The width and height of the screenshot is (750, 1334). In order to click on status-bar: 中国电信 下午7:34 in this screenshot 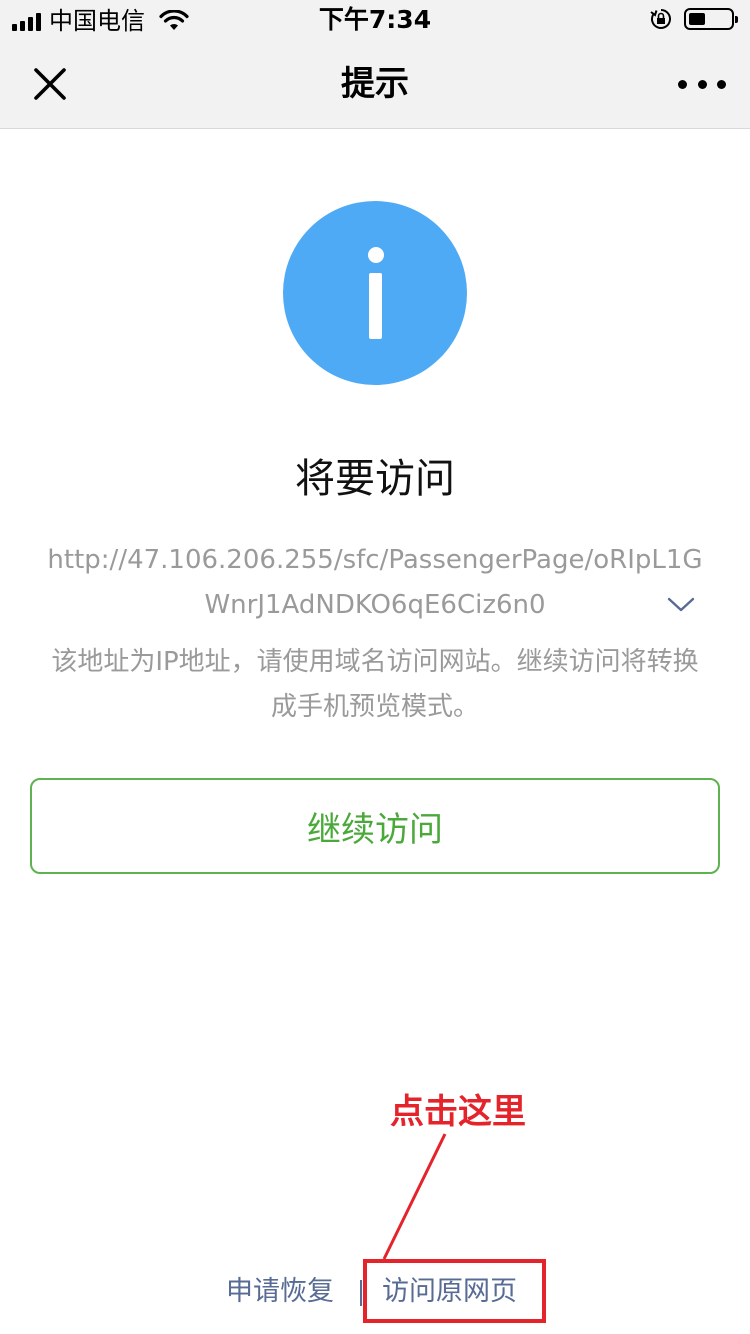, I will do `click(375, 20)`.